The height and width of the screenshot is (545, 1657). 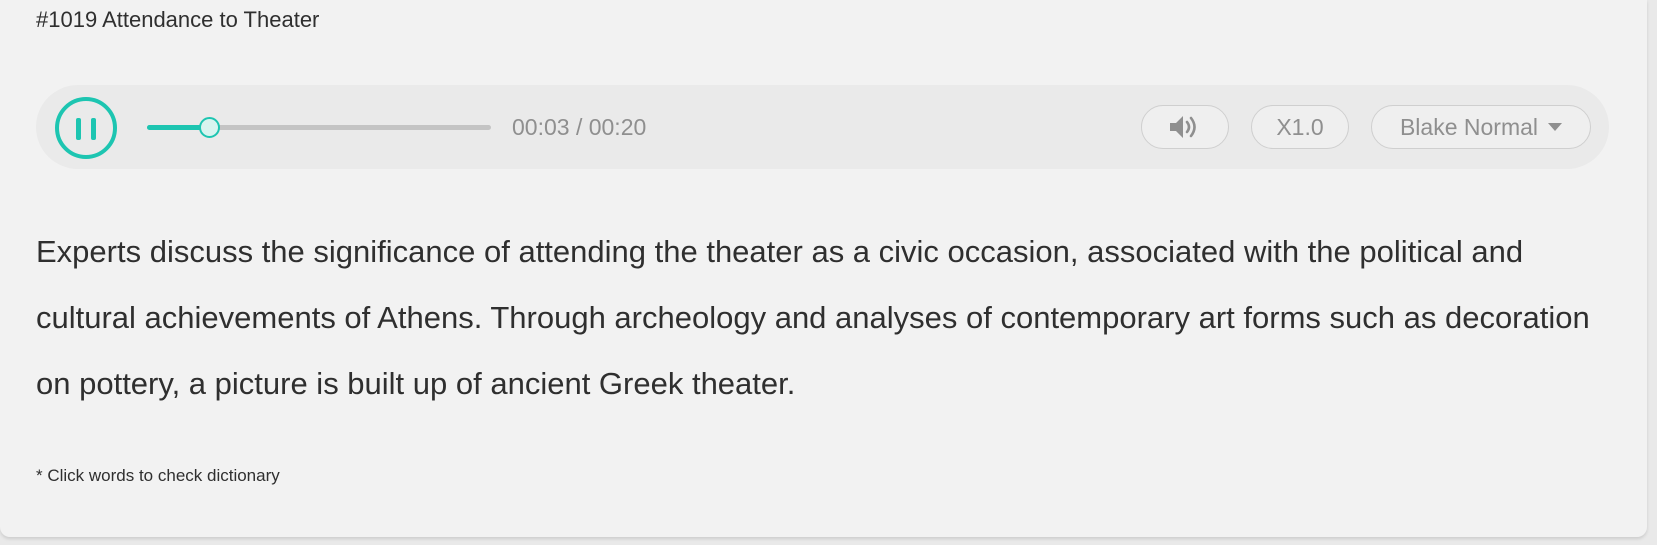 I want to click on time-display: 00:03 / 00:20, so click(x=579, y=127).